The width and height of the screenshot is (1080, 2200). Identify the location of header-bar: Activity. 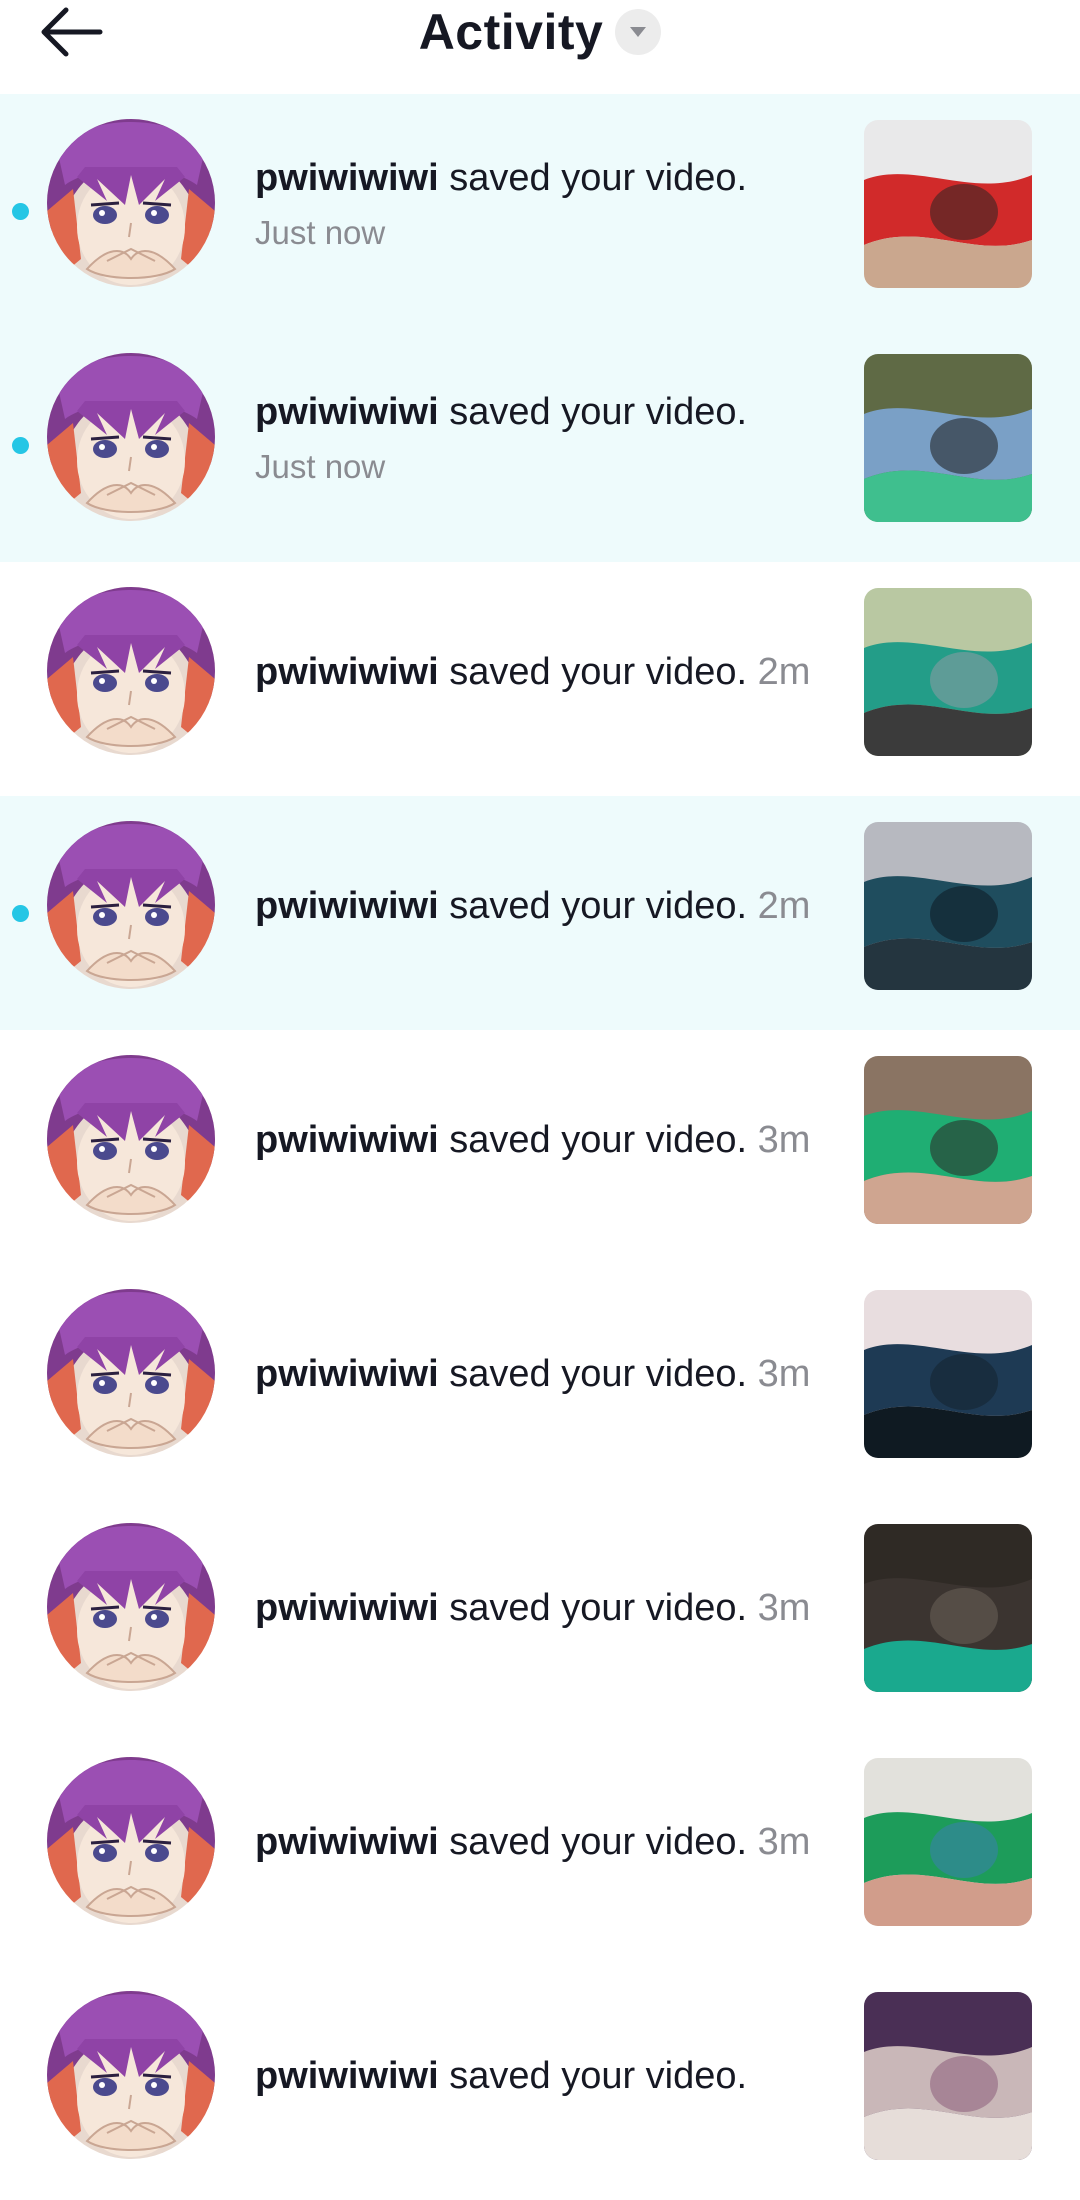
(540, 47).